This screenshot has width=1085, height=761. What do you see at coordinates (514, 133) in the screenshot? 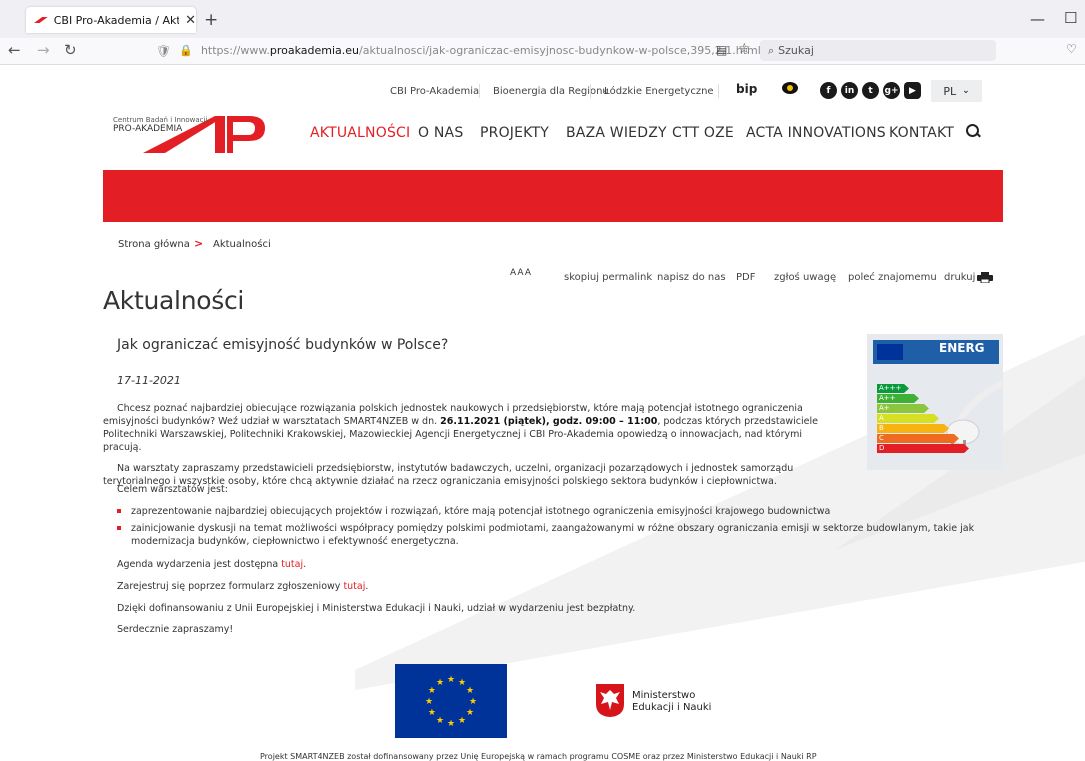
I see `menu-item-projekty: PROJEKTY` at bounding box center [514, 133].